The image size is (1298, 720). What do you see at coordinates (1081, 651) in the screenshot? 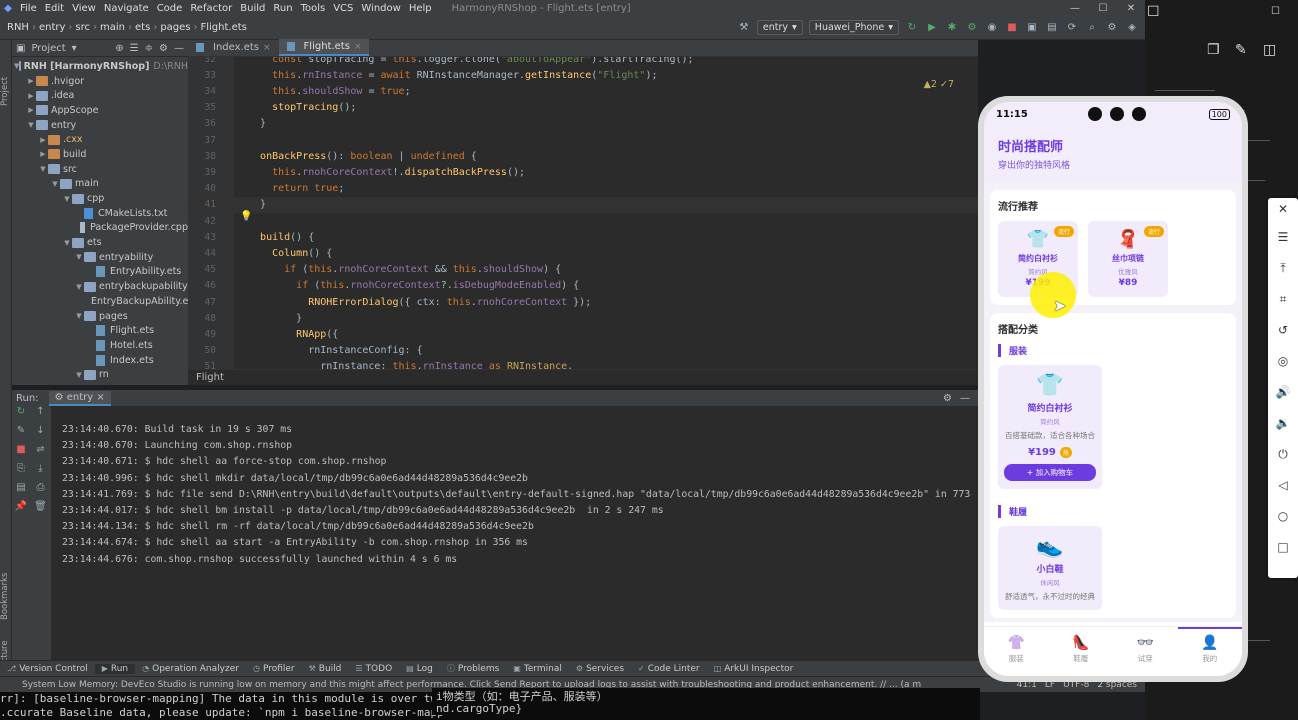
I see `nav-item: 👠 鞋履` at bounding box center [1081, 651].